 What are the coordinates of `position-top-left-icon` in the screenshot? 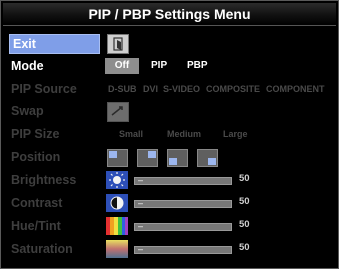 It's located at (117, 158).